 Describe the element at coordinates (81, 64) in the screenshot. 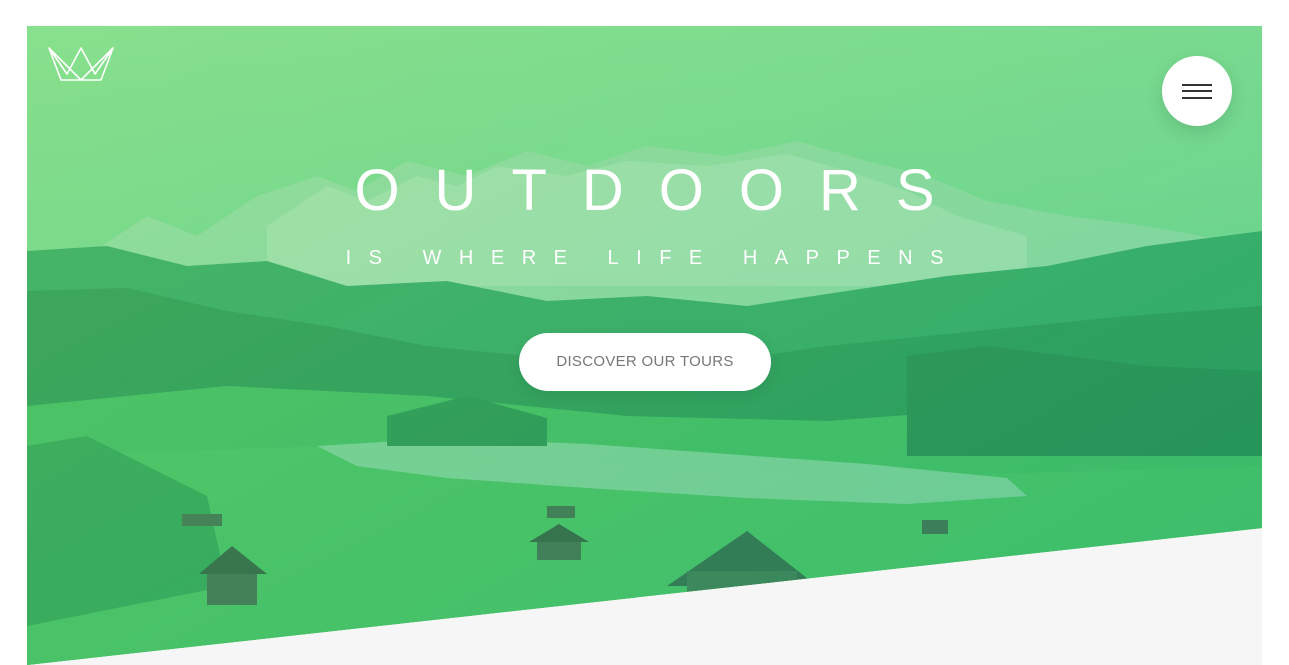

I see `crown-logo-icon` at that location.